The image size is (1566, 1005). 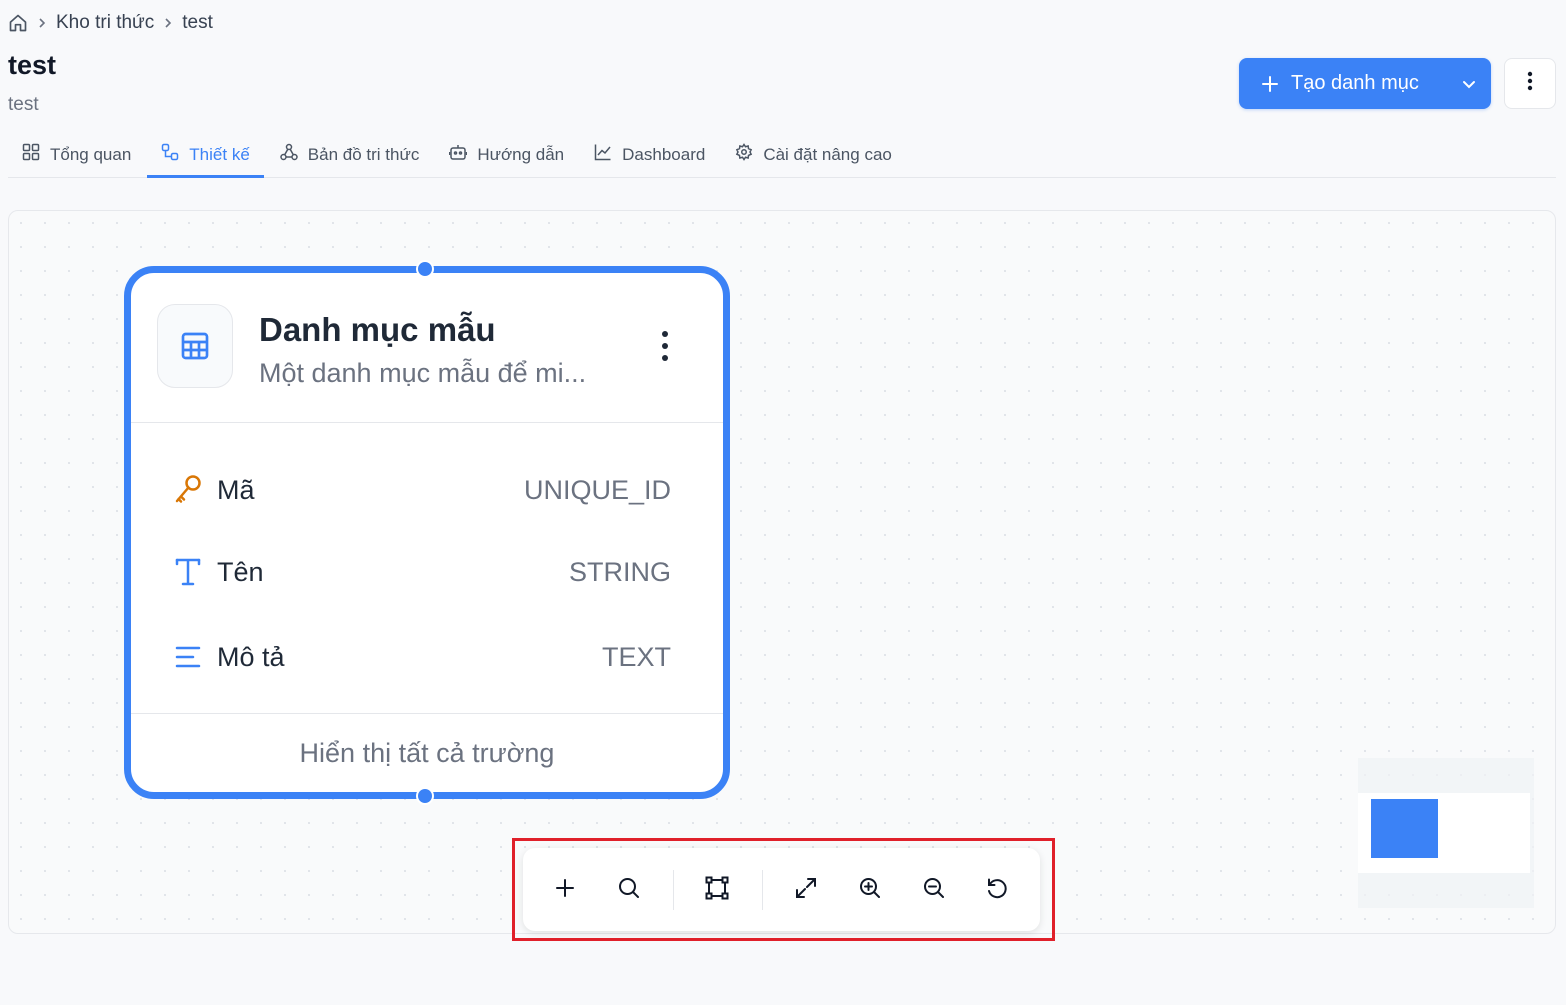 I want to click on minimap-node, so click(x=1404, y=828).